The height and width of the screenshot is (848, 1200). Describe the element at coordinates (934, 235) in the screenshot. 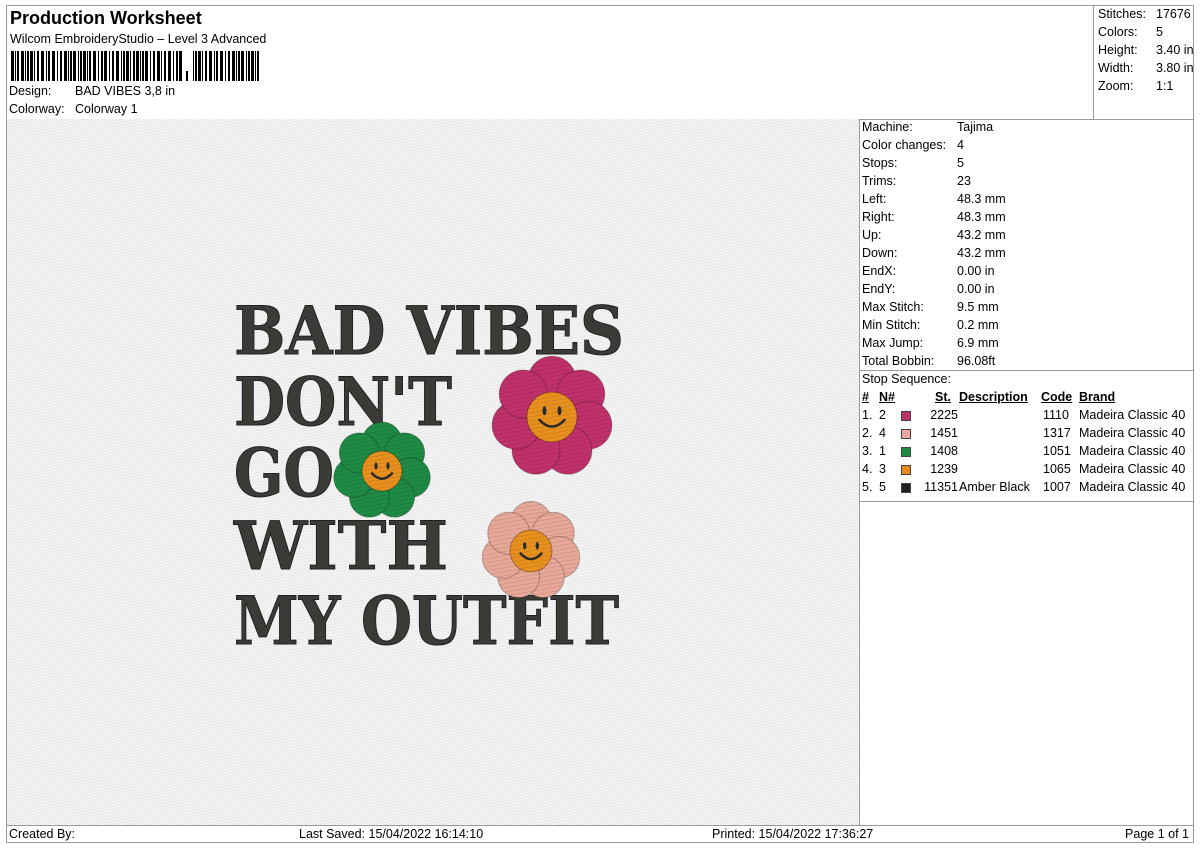

I see `spec-row: Up: 43.2 mm` at that location.